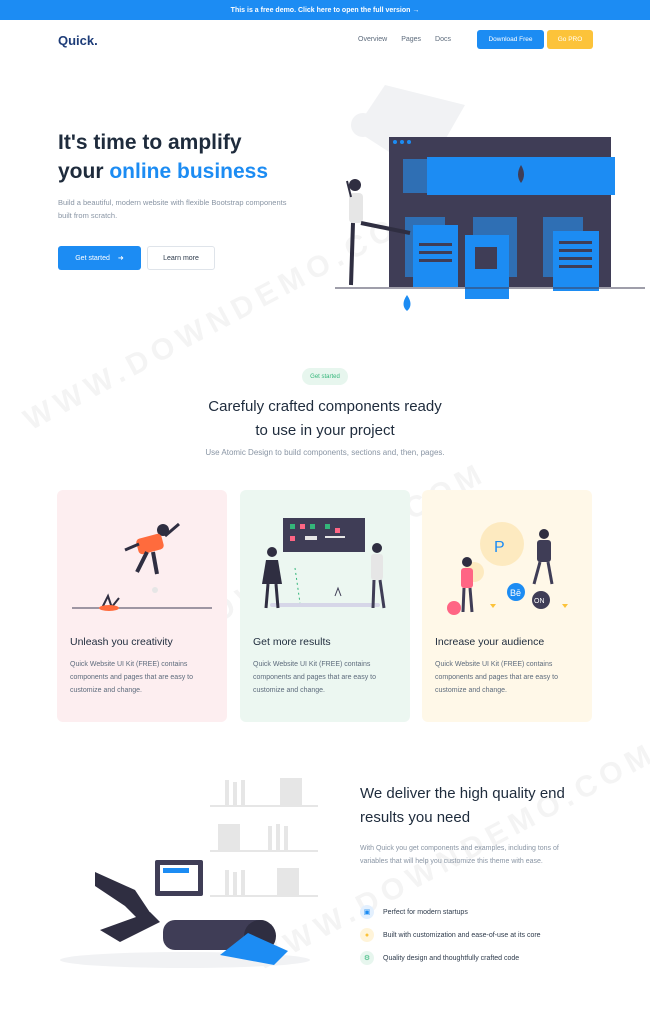 This screenshot has height=1014, width=650. I want to click on hero-illustration, so click(490, 198).